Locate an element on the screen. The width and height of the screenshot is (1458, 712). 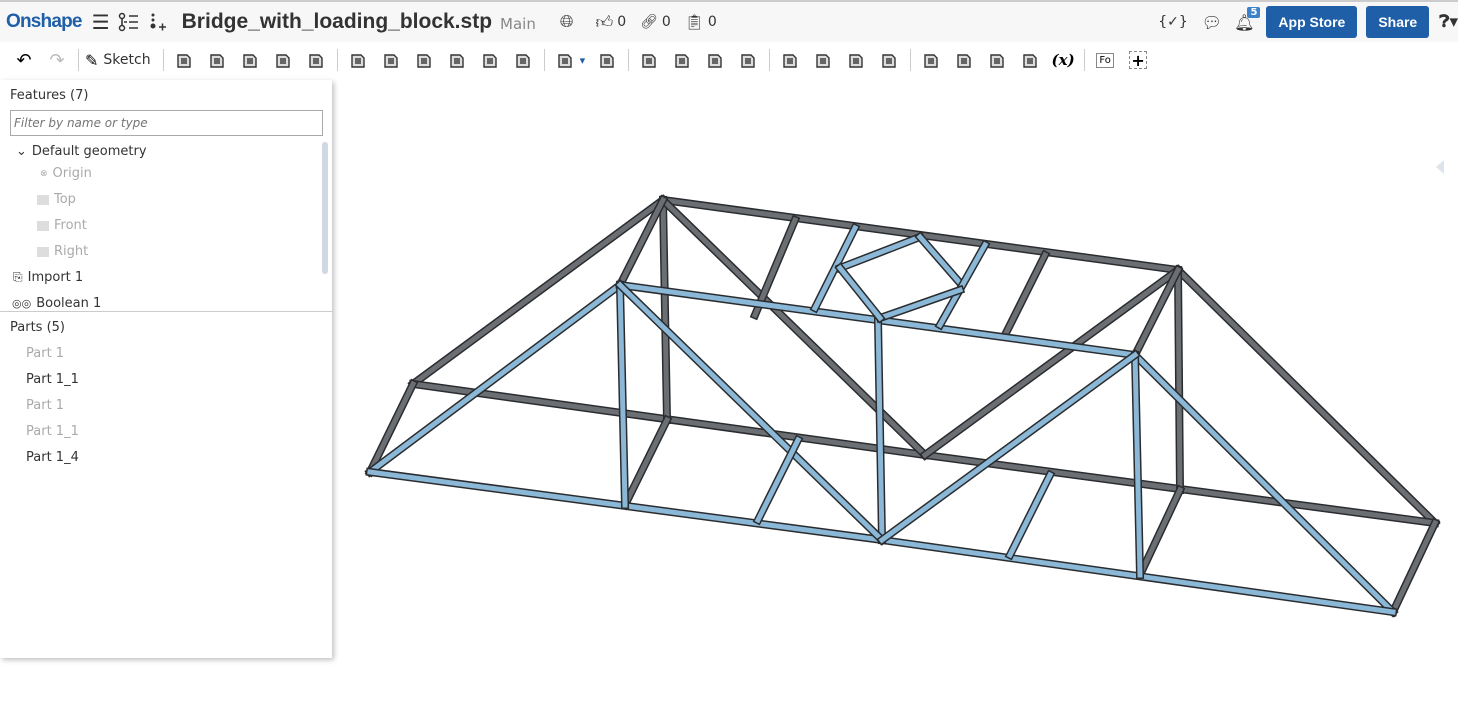
feature-script-icon: Fo is located at coordinates (1105, 60).